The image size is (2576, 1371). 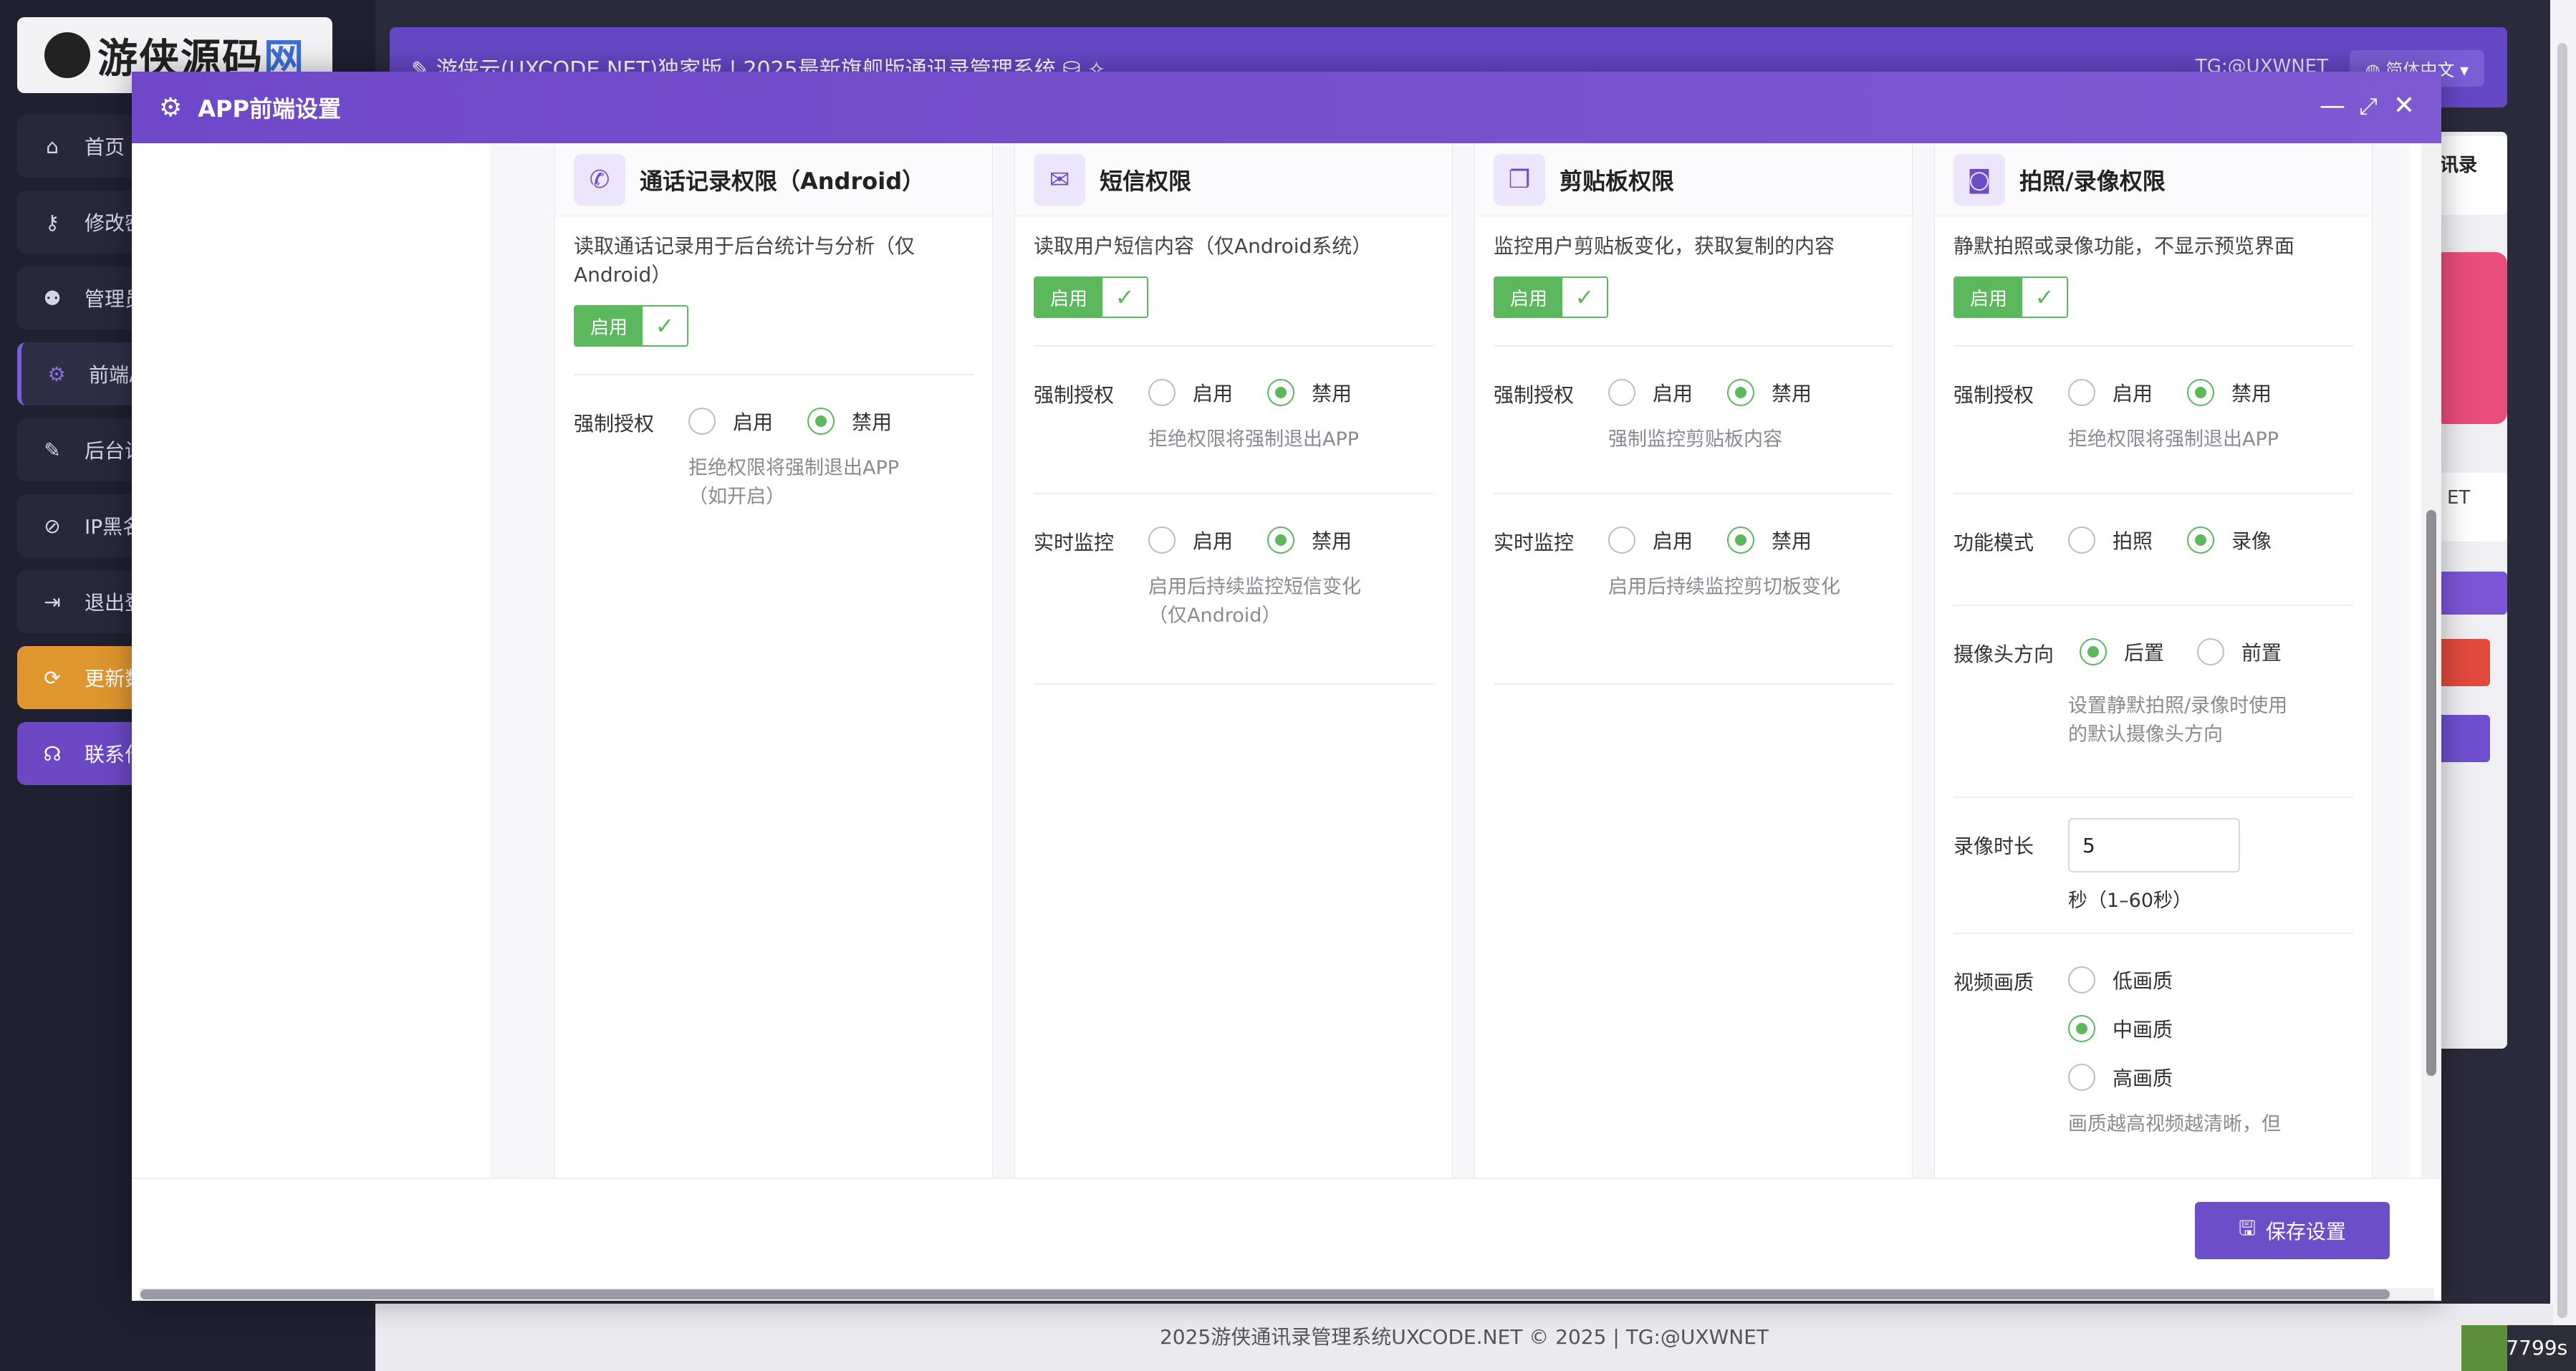 What do you see at coordinates (1694, 179) in the screenshot?
I see `card-header: ❐ 剪贴板权限` at bounding box center [1694, 179].